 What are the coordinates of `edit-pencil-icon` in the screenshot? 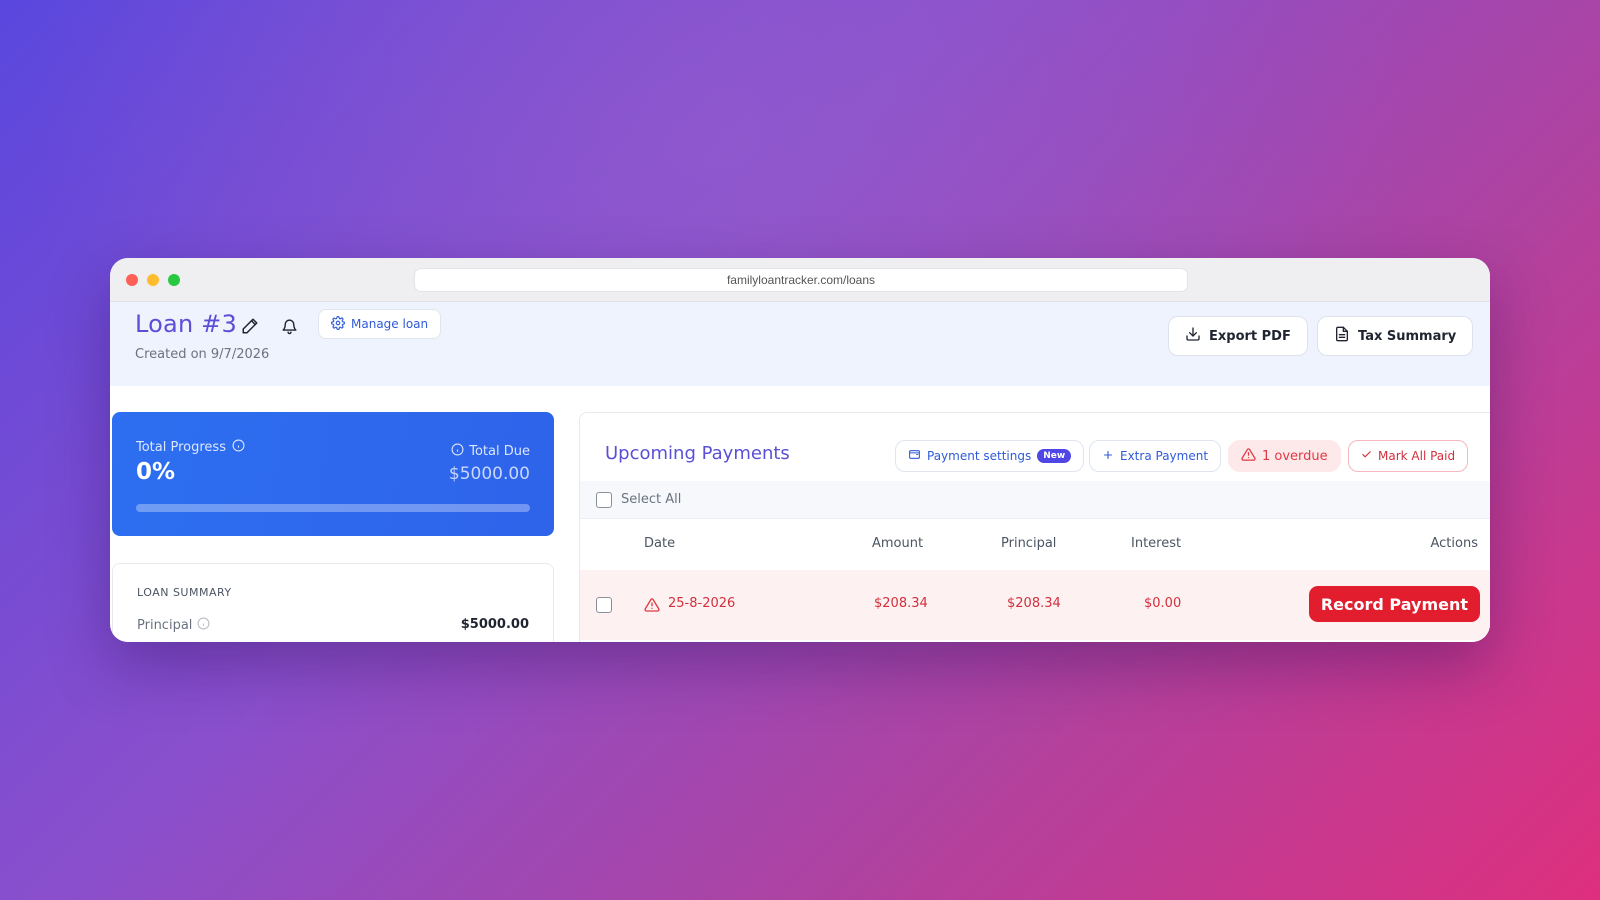 It's located at (250, 326).